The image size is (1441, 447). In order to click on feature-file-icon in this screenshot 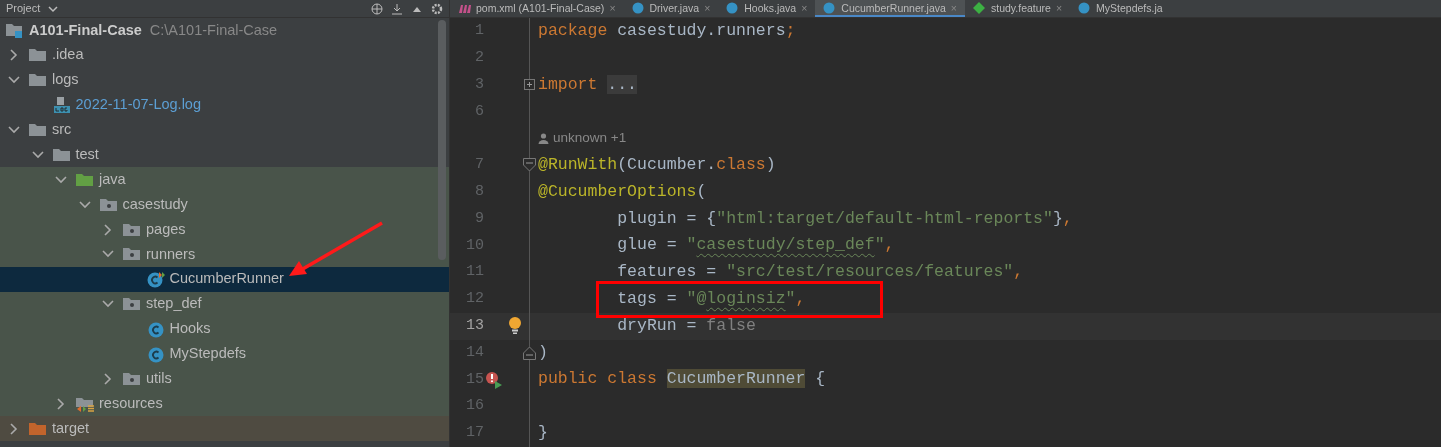, I will do `click(979, 7)`.